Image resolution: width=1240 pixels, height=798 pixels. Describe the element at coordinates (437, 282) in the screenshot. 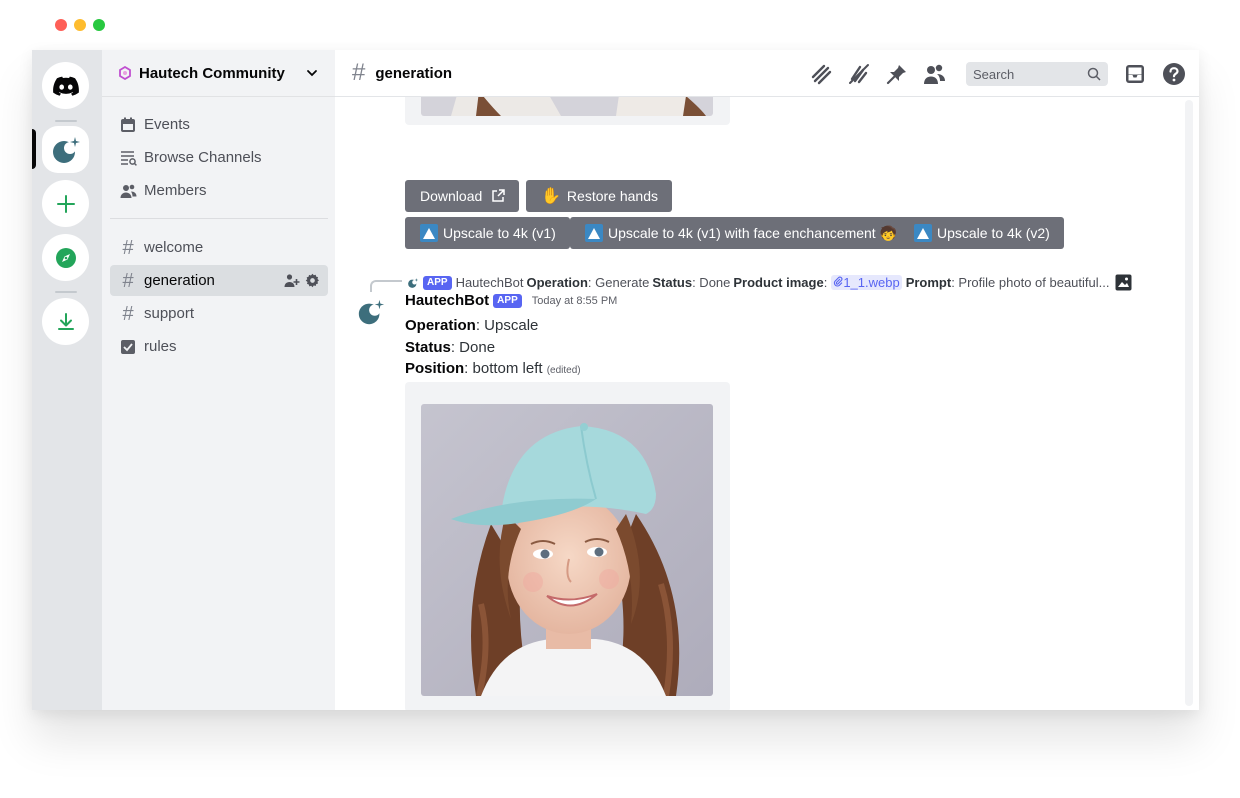

I see `app-badge: APP` at that location.